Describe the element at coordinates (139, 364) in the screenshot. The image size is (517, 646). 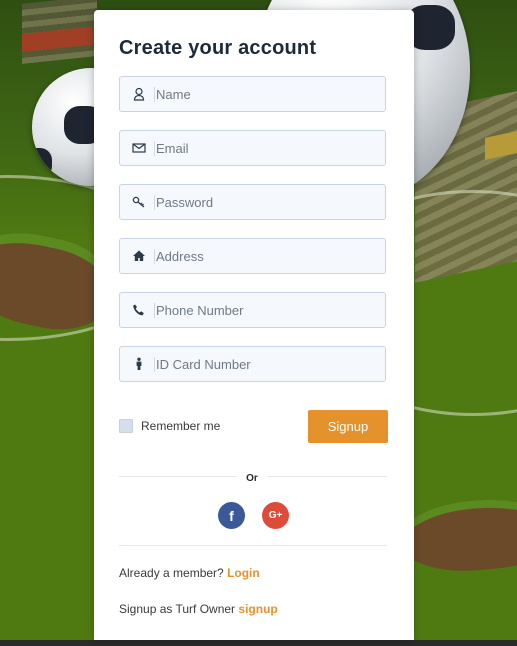
I see `person-icon` at that location.